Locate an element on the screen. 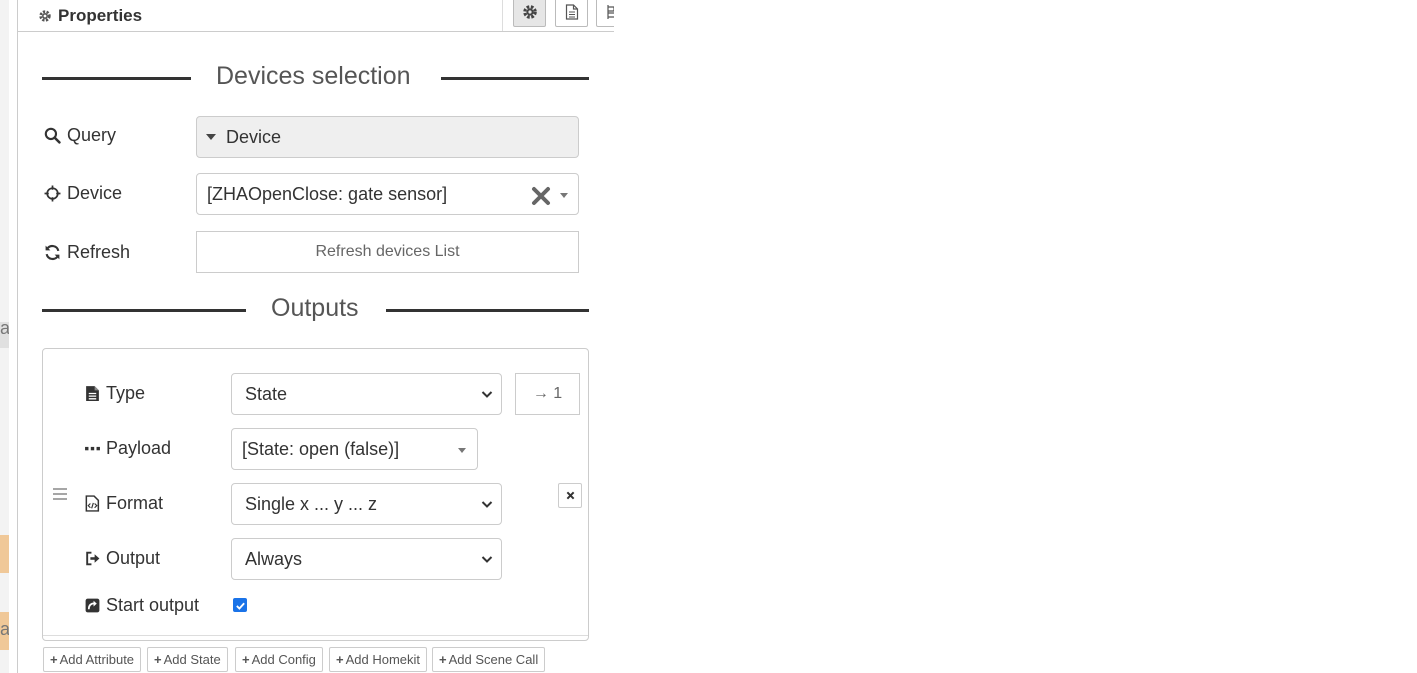 The image size is (1417, 673). list-item-divider is located at coordinates (315, 635).